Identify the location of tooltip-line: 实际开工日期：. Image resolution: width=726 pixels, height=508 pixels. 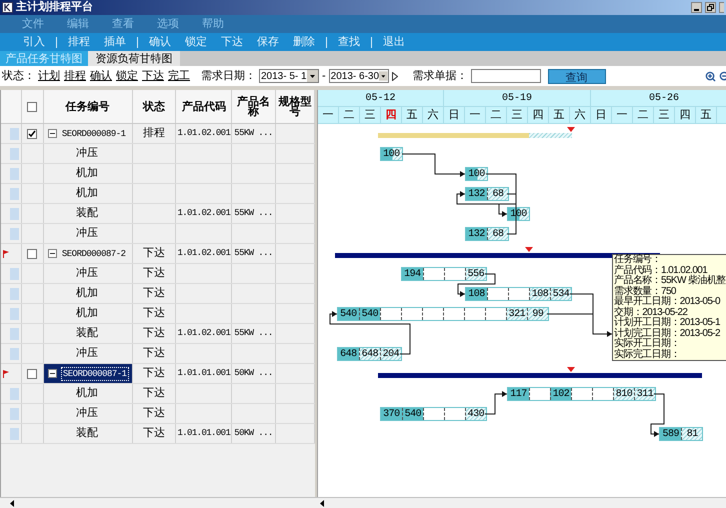
(647, 344).